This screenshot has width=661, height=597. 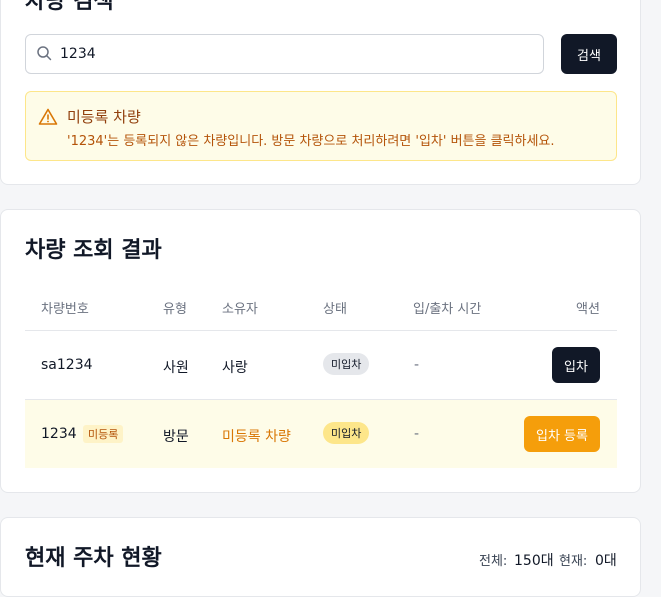 What do you see at coordinates (65, 309) in the screenshot?
I see `column-header-plate: 차량번호` at bounding box center [65, 309].